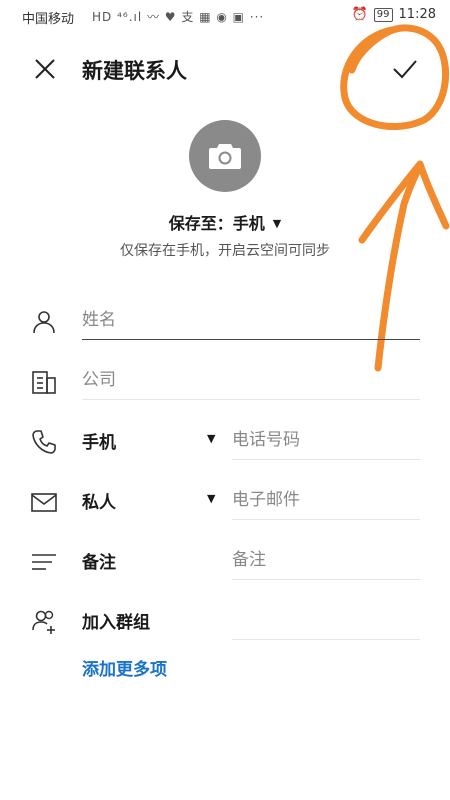 This screenshot has height=800, width=450. What do you see at coordinates (359, 14) in the screenshot?
I see `alarm-icon: ⏰` at bounding box center [359, 14].